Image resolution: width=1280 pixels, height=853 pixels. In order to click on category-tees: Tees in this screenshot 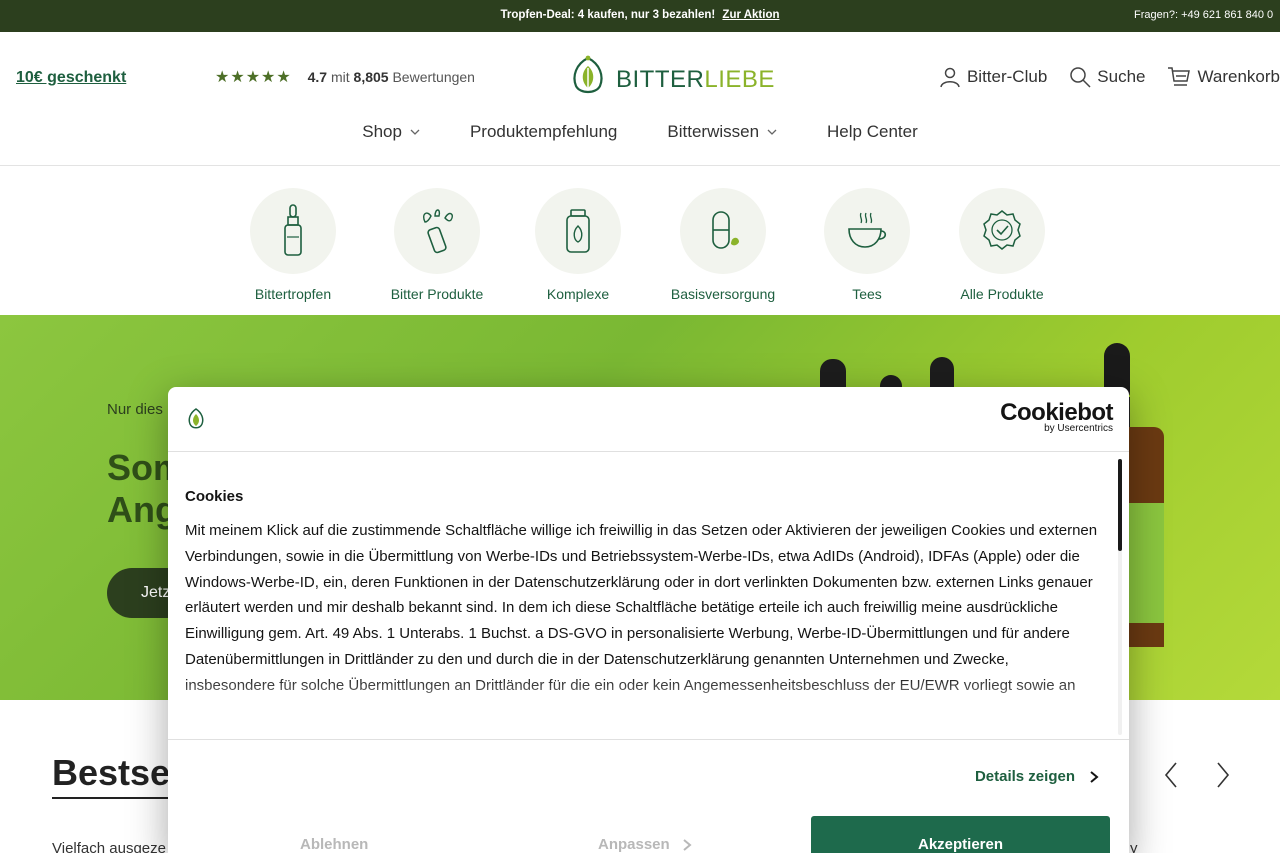, I will do `click(867, 245)`.